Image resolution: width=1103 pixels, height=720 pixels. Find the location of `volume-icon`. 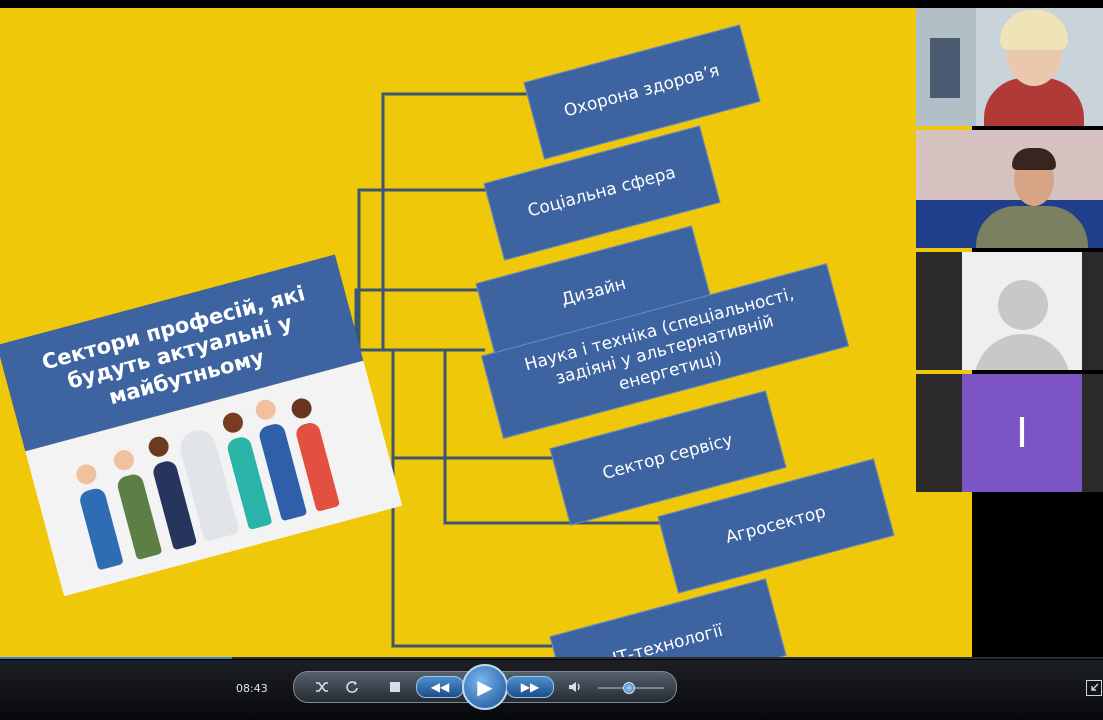

volume-icon is located at coordinates (575, 687).